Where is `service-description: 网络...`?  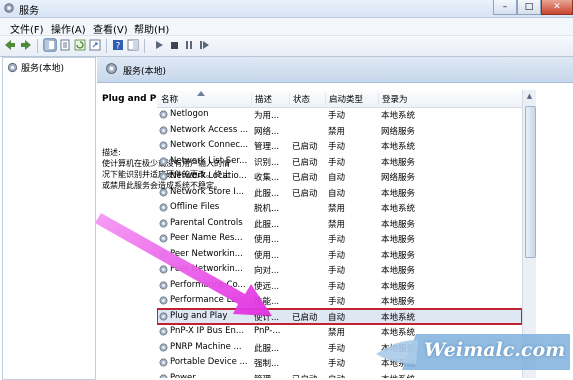
service-description: 网络... is located at coordinates (267, 131).